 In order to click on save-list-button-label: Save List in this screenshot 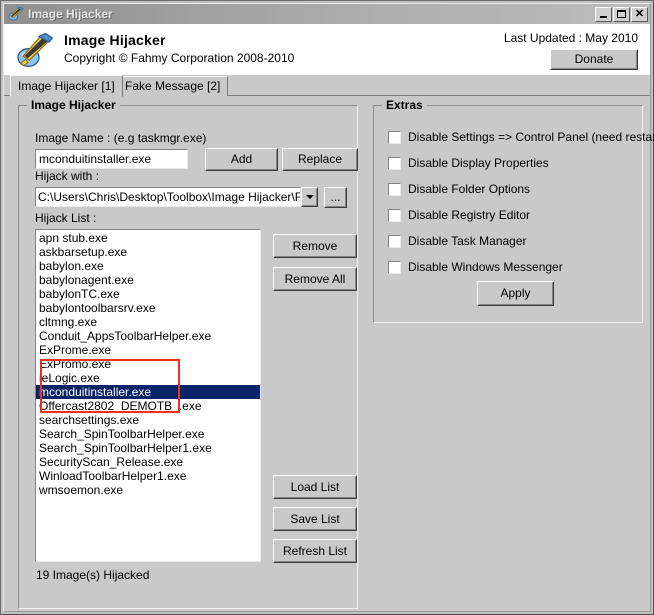, I will do `click(315, 519)`.